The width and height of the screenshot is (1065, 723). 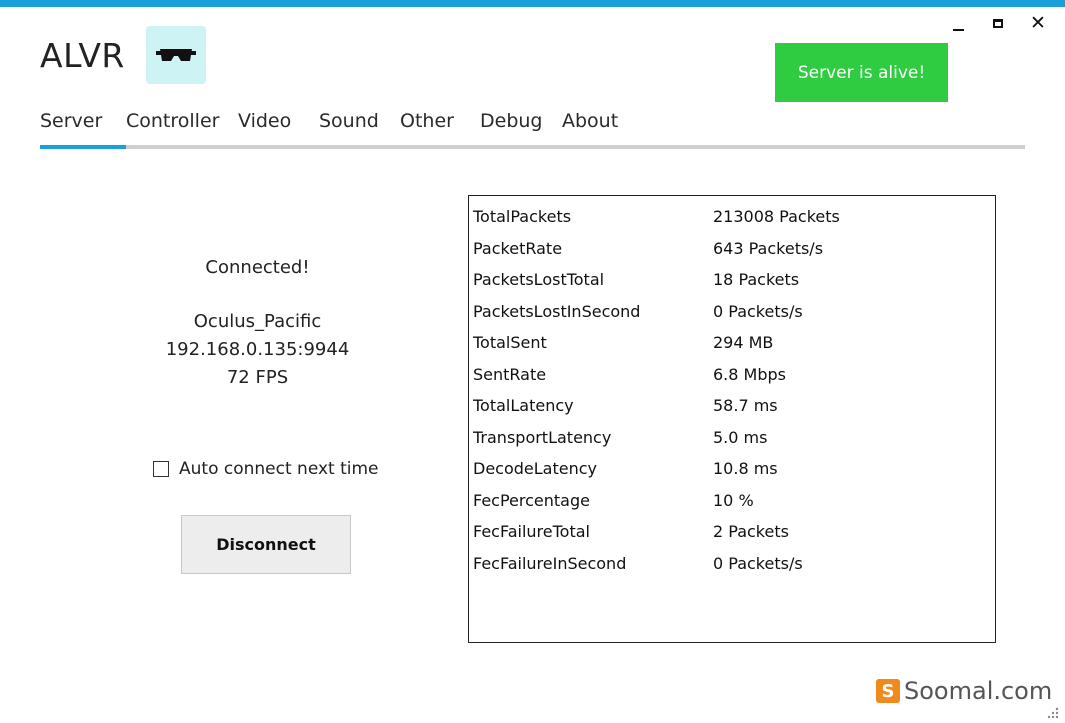 I want to click on stats-row: SentRate 6.8 Mbps, so click(x=723, y=375).